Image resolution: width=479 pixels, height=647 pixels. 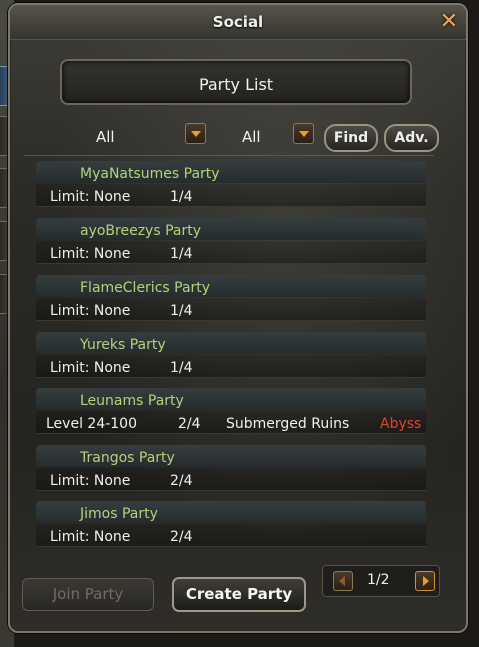 What do you see at coordinates (251, 137) in the screenshot?
I see `filter-select-2-value: All` at bounding box center [251, 137].